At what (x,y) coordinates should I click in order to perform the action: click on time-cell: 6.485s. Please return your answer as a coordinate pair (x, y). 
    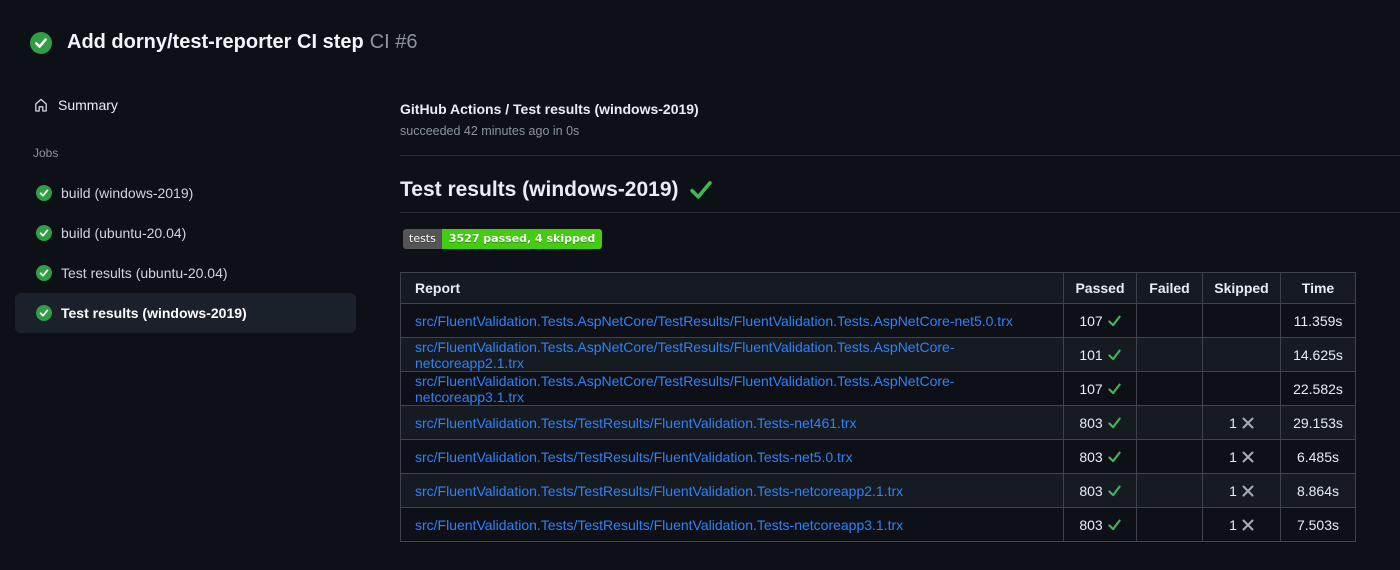
    Looking at the image, I should click on (1318, 456).